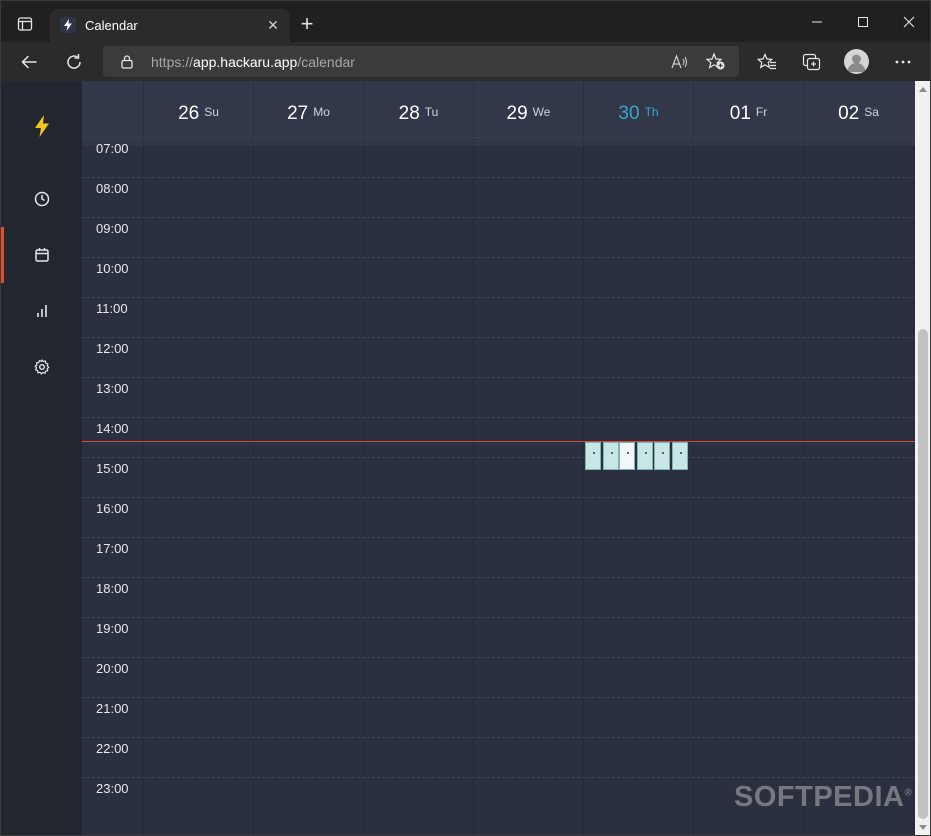 Image resolution: width=931 pixels, height=836 pixels. I want to click on browser-toolbar: https://app.hackaru.app/calendar, so click(465, 61).